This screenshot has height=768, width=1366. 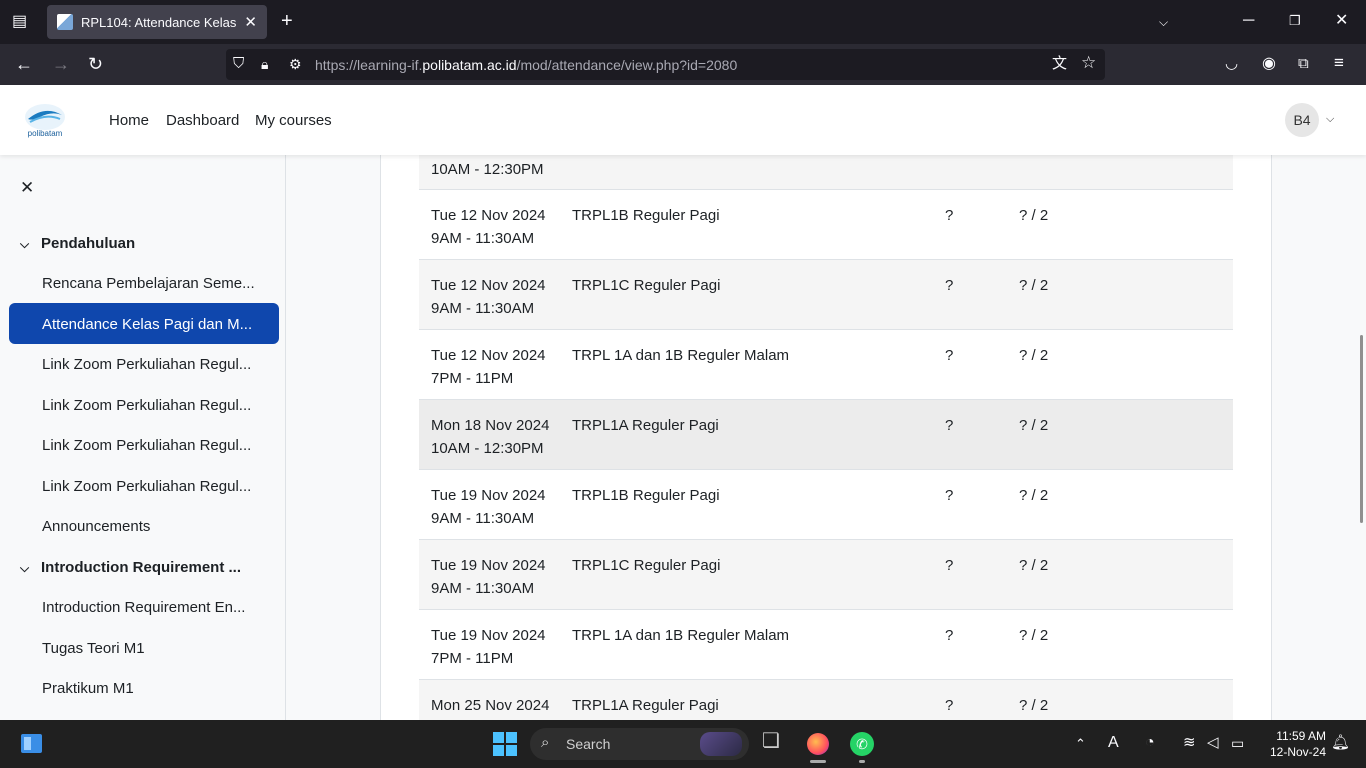 What do you see at coordinates (1080, 744) in the screenshot?
I see `hidden-icons-chevron-icon: ⌃` at bounding box center [1080, 744].